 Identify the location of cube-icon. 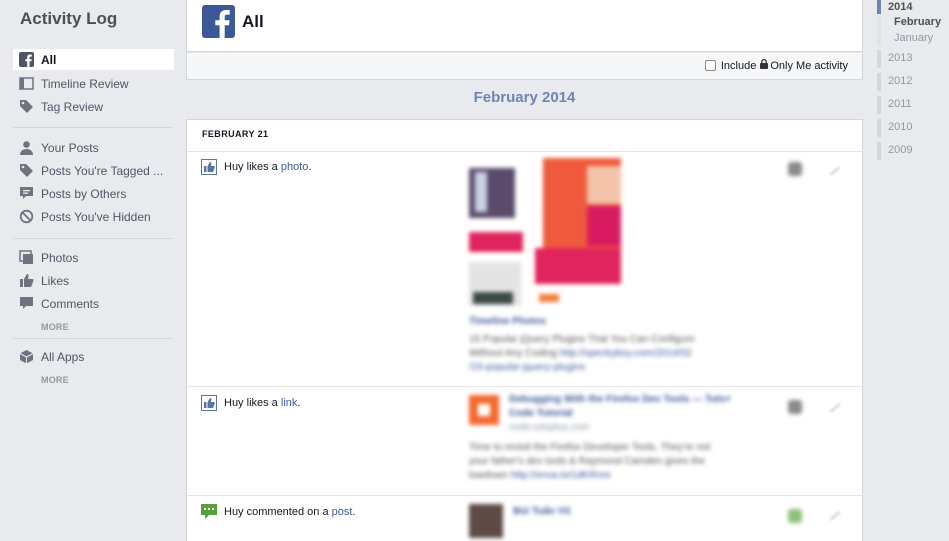
(26, 356).